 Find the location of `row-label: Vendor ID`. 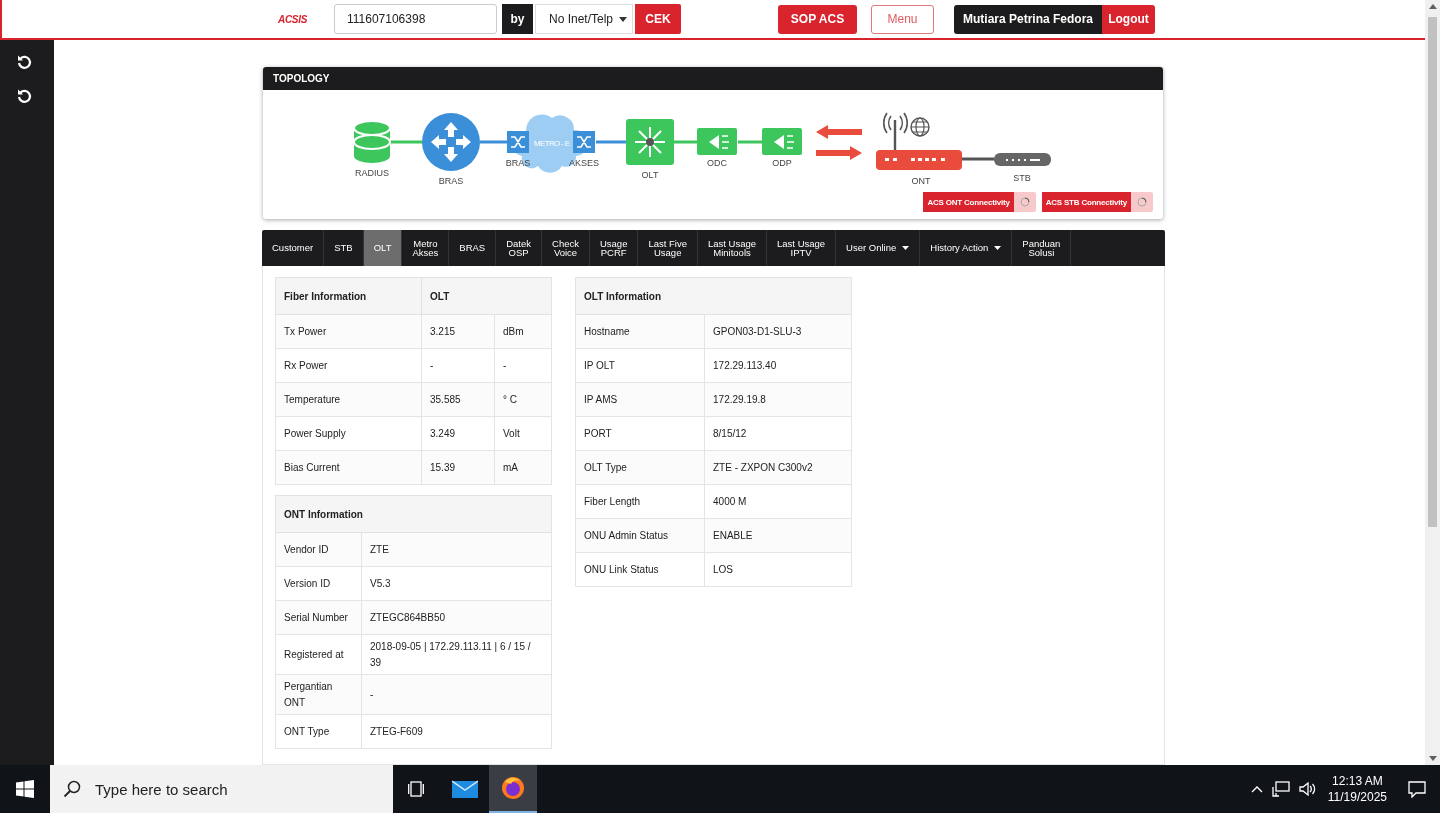

row-label: Vendor ID is located at coordinates (318, 549).